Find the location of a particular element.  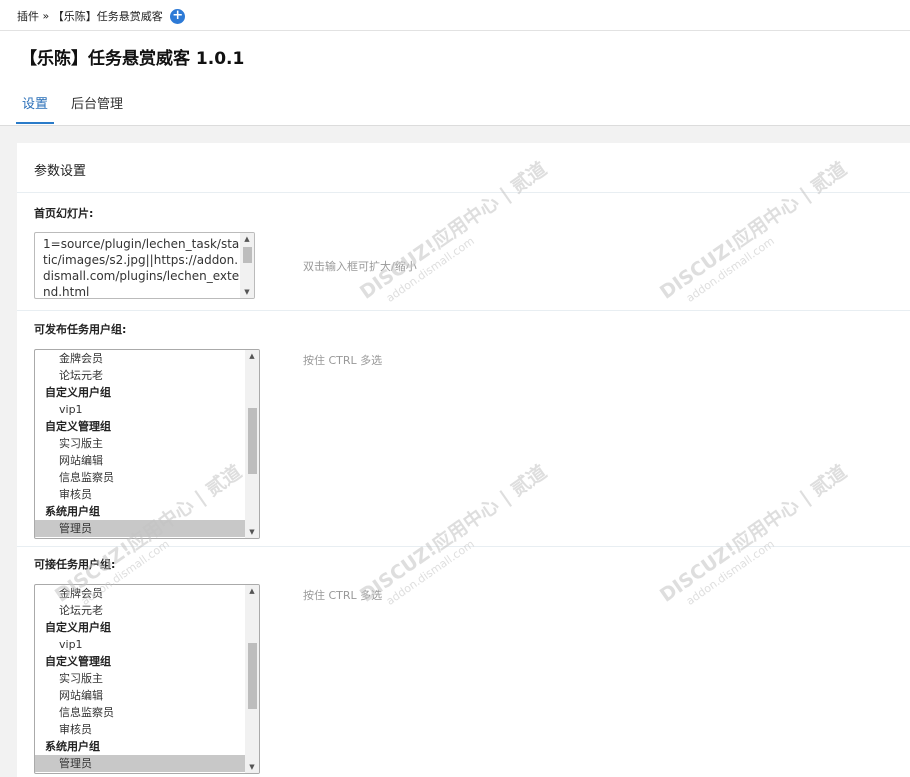

publish-groups-tip: 按住 CTRL 多选 is located at coordinates (343, 360).